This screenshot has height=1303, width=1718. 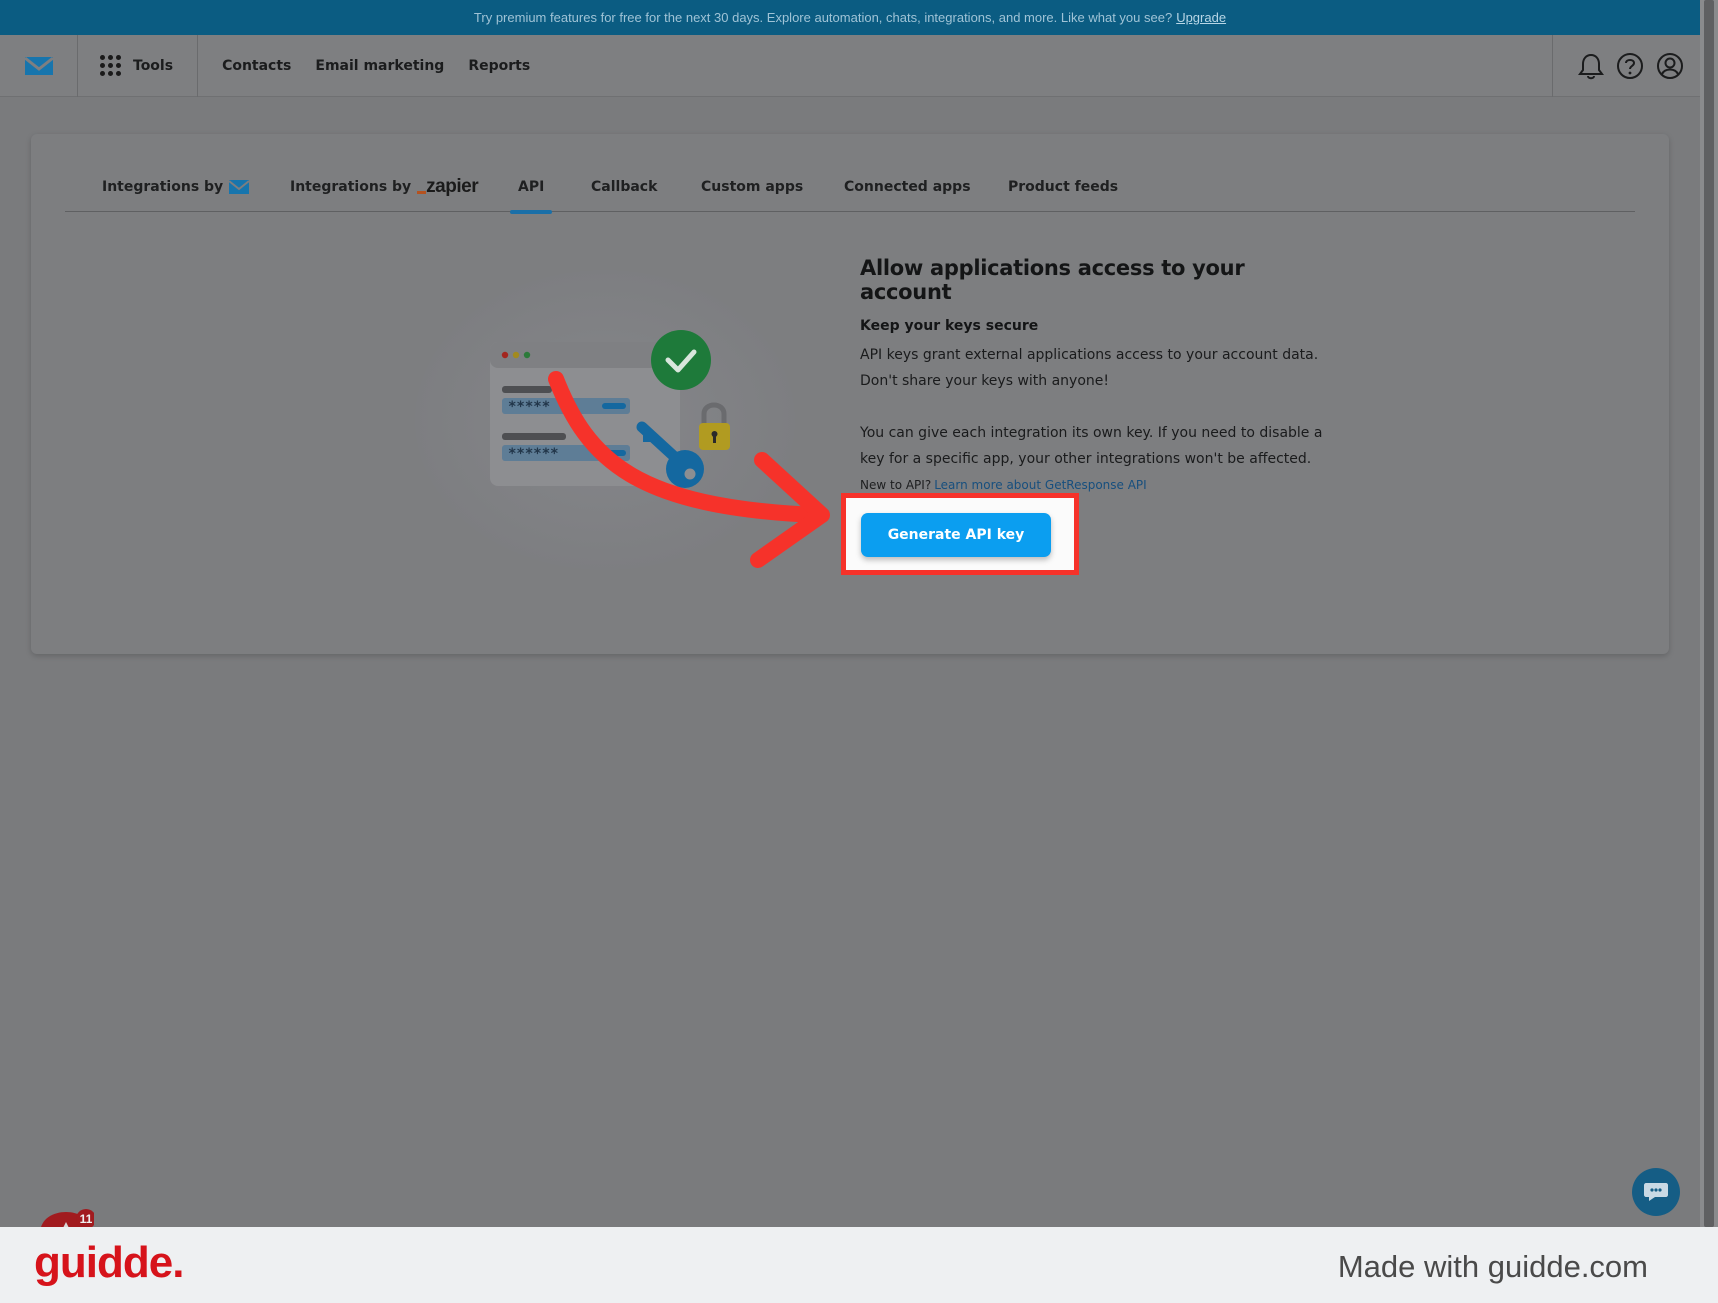 I want to click on tab-product-feeds: Product feeds, so click(x=1063, y=187).